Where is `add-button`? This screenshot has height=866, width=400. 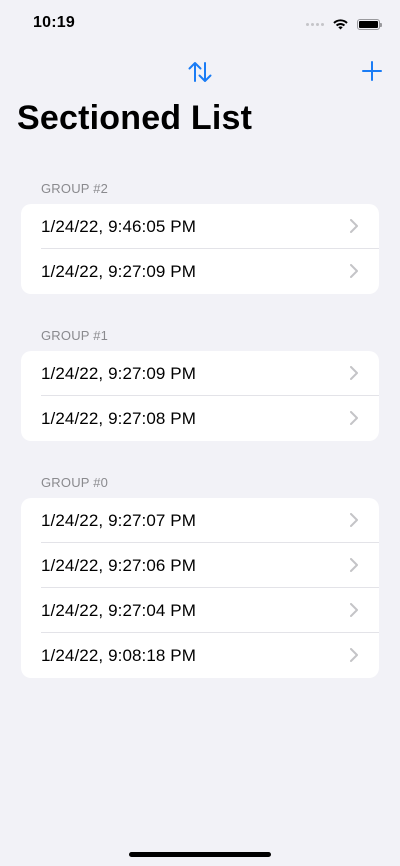
add-button is located at coordinates (372, 71).